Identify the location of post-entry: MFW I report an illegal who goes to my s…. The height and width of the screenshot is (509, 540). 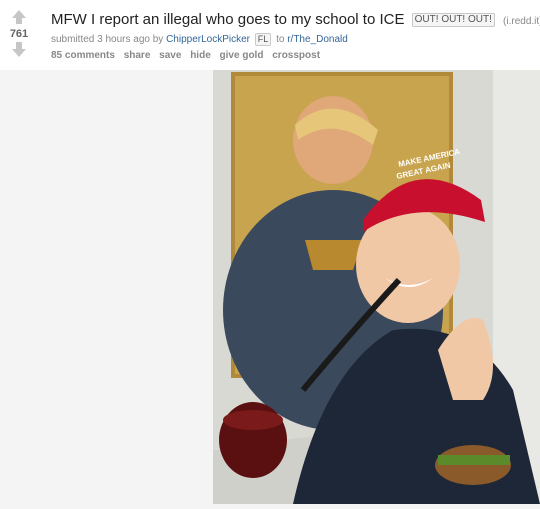
(295, 35).